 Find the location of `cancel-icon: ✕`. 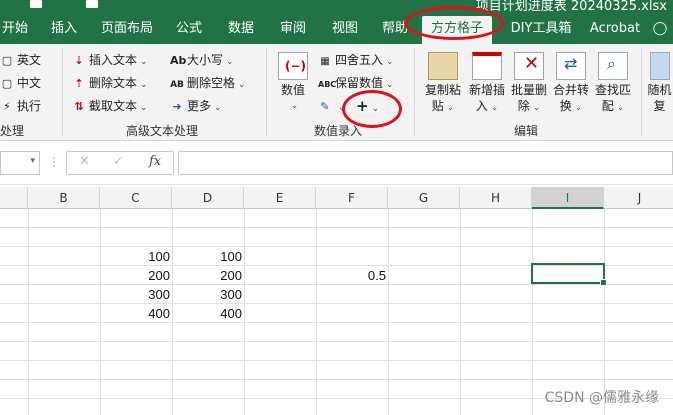

cancel-icon: ✕ is located at coordinates (84, 161).